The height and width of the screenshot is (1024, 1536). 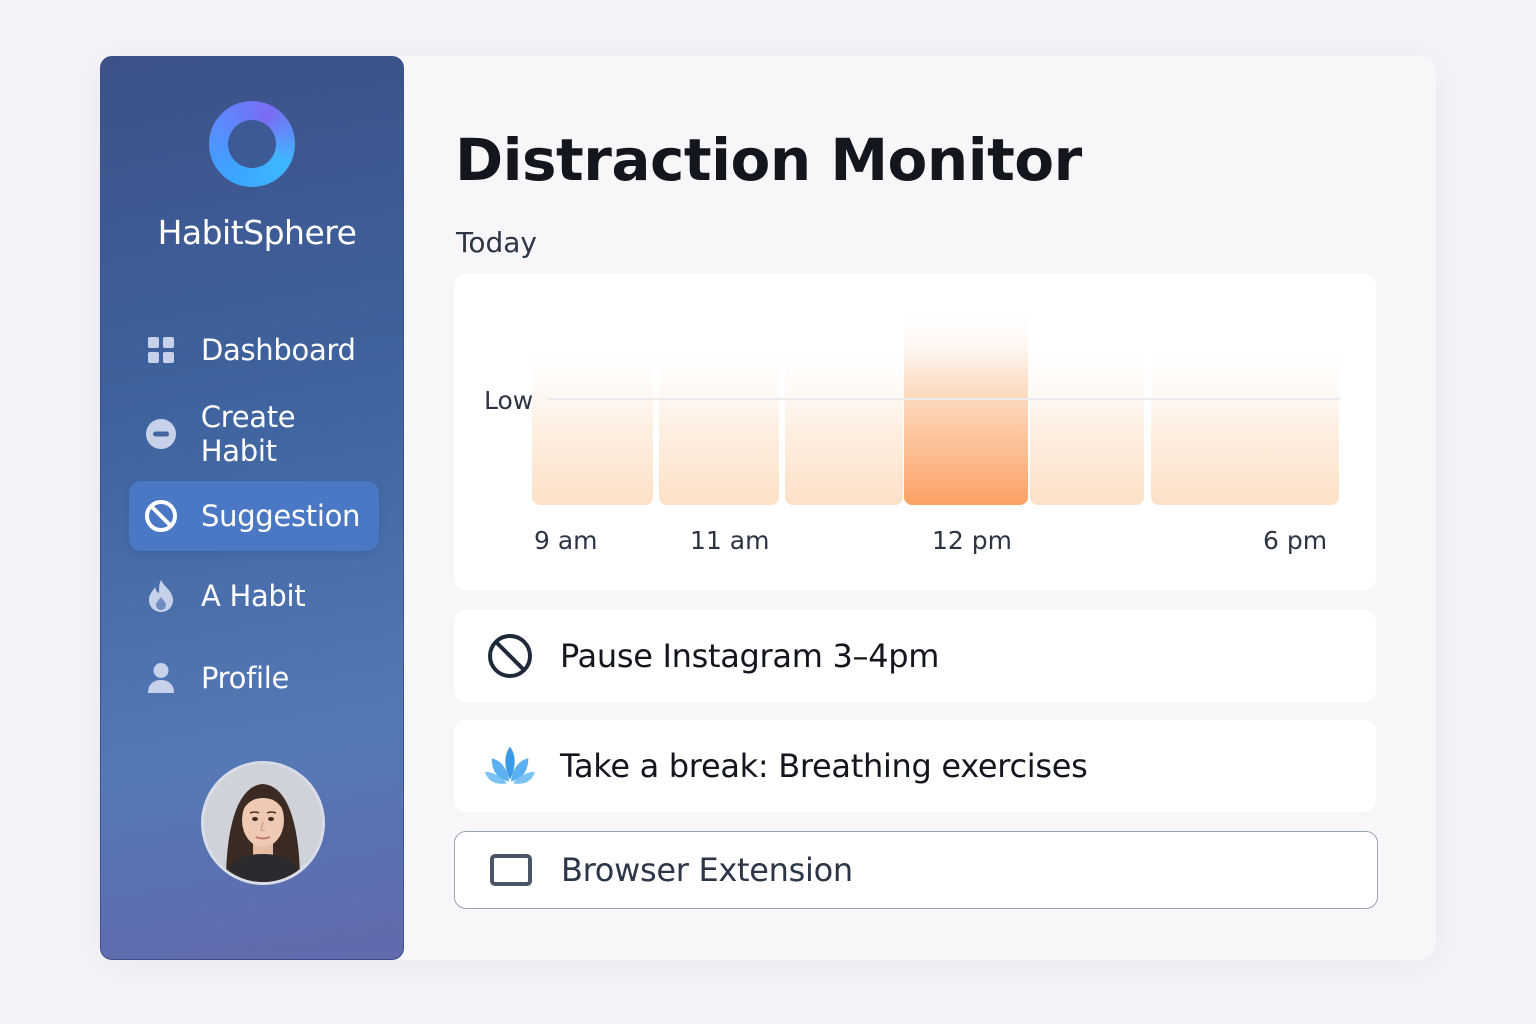 I want to click on sidebar-item-label: Dashboard, so click(x=278, y=350).